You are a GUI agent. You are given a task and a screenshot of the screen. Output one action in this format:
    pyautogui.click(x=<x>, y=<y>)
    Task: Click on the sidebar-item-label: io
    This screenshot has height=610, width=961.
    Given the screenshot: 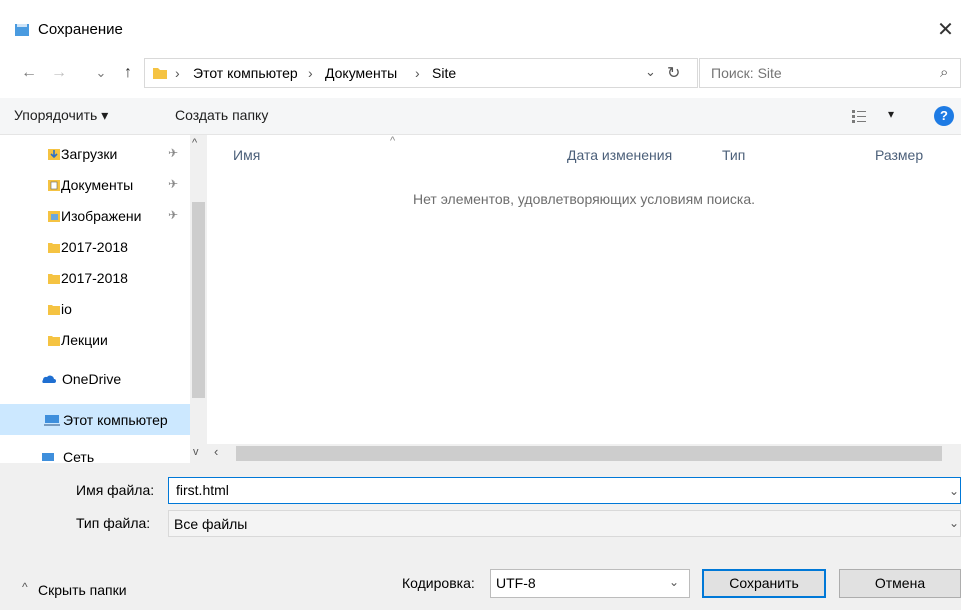 What is the action you would take?
    pyautogui.click(x=66, y=309)
    